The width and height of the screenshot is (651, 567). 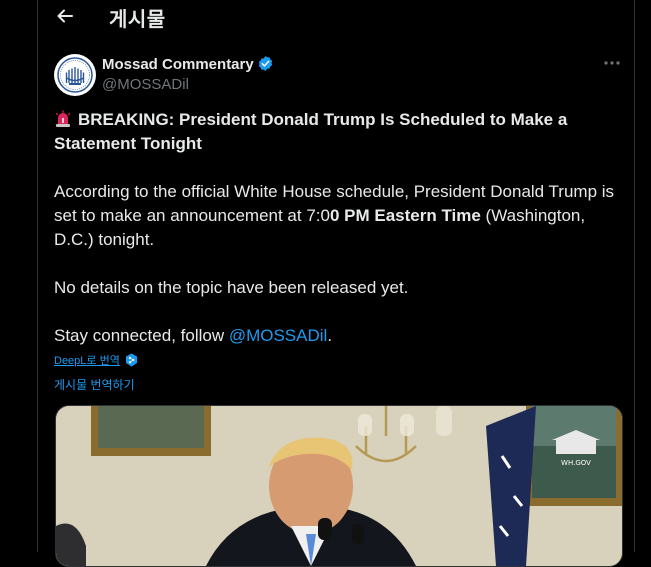 I want to click on back-arrow-icon, so click(x=65, y=16).